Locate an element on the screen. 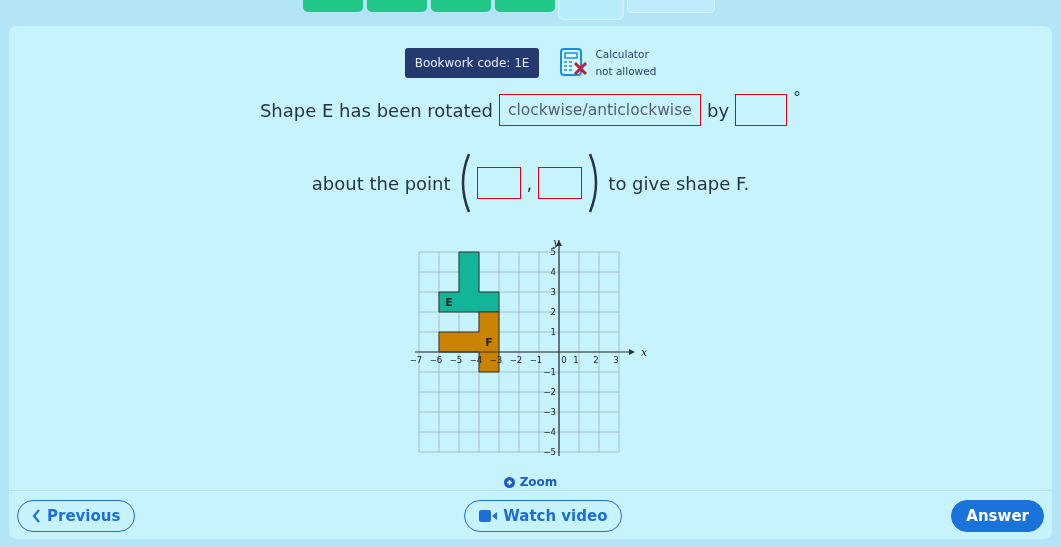 Image resolution: width=1061 pixels, height=547 pixels. x-tick-label: −5 is located at coordinates (455, 360).